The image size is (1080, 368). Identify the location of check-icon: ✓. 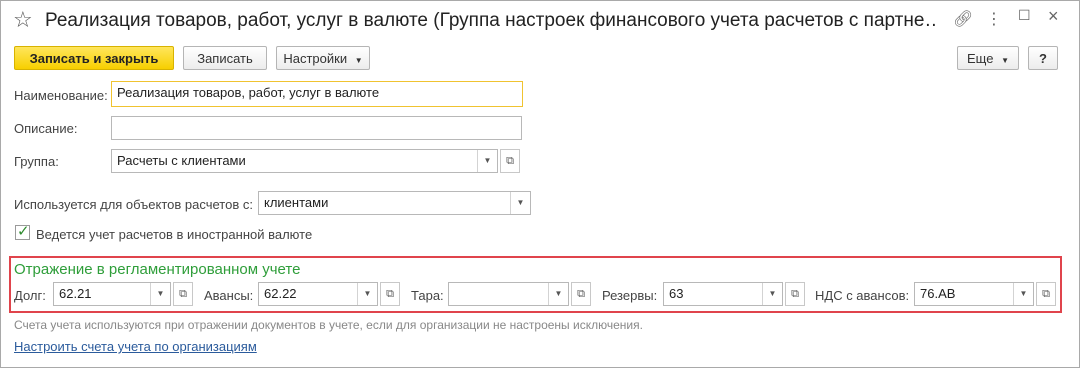
(23, 231).